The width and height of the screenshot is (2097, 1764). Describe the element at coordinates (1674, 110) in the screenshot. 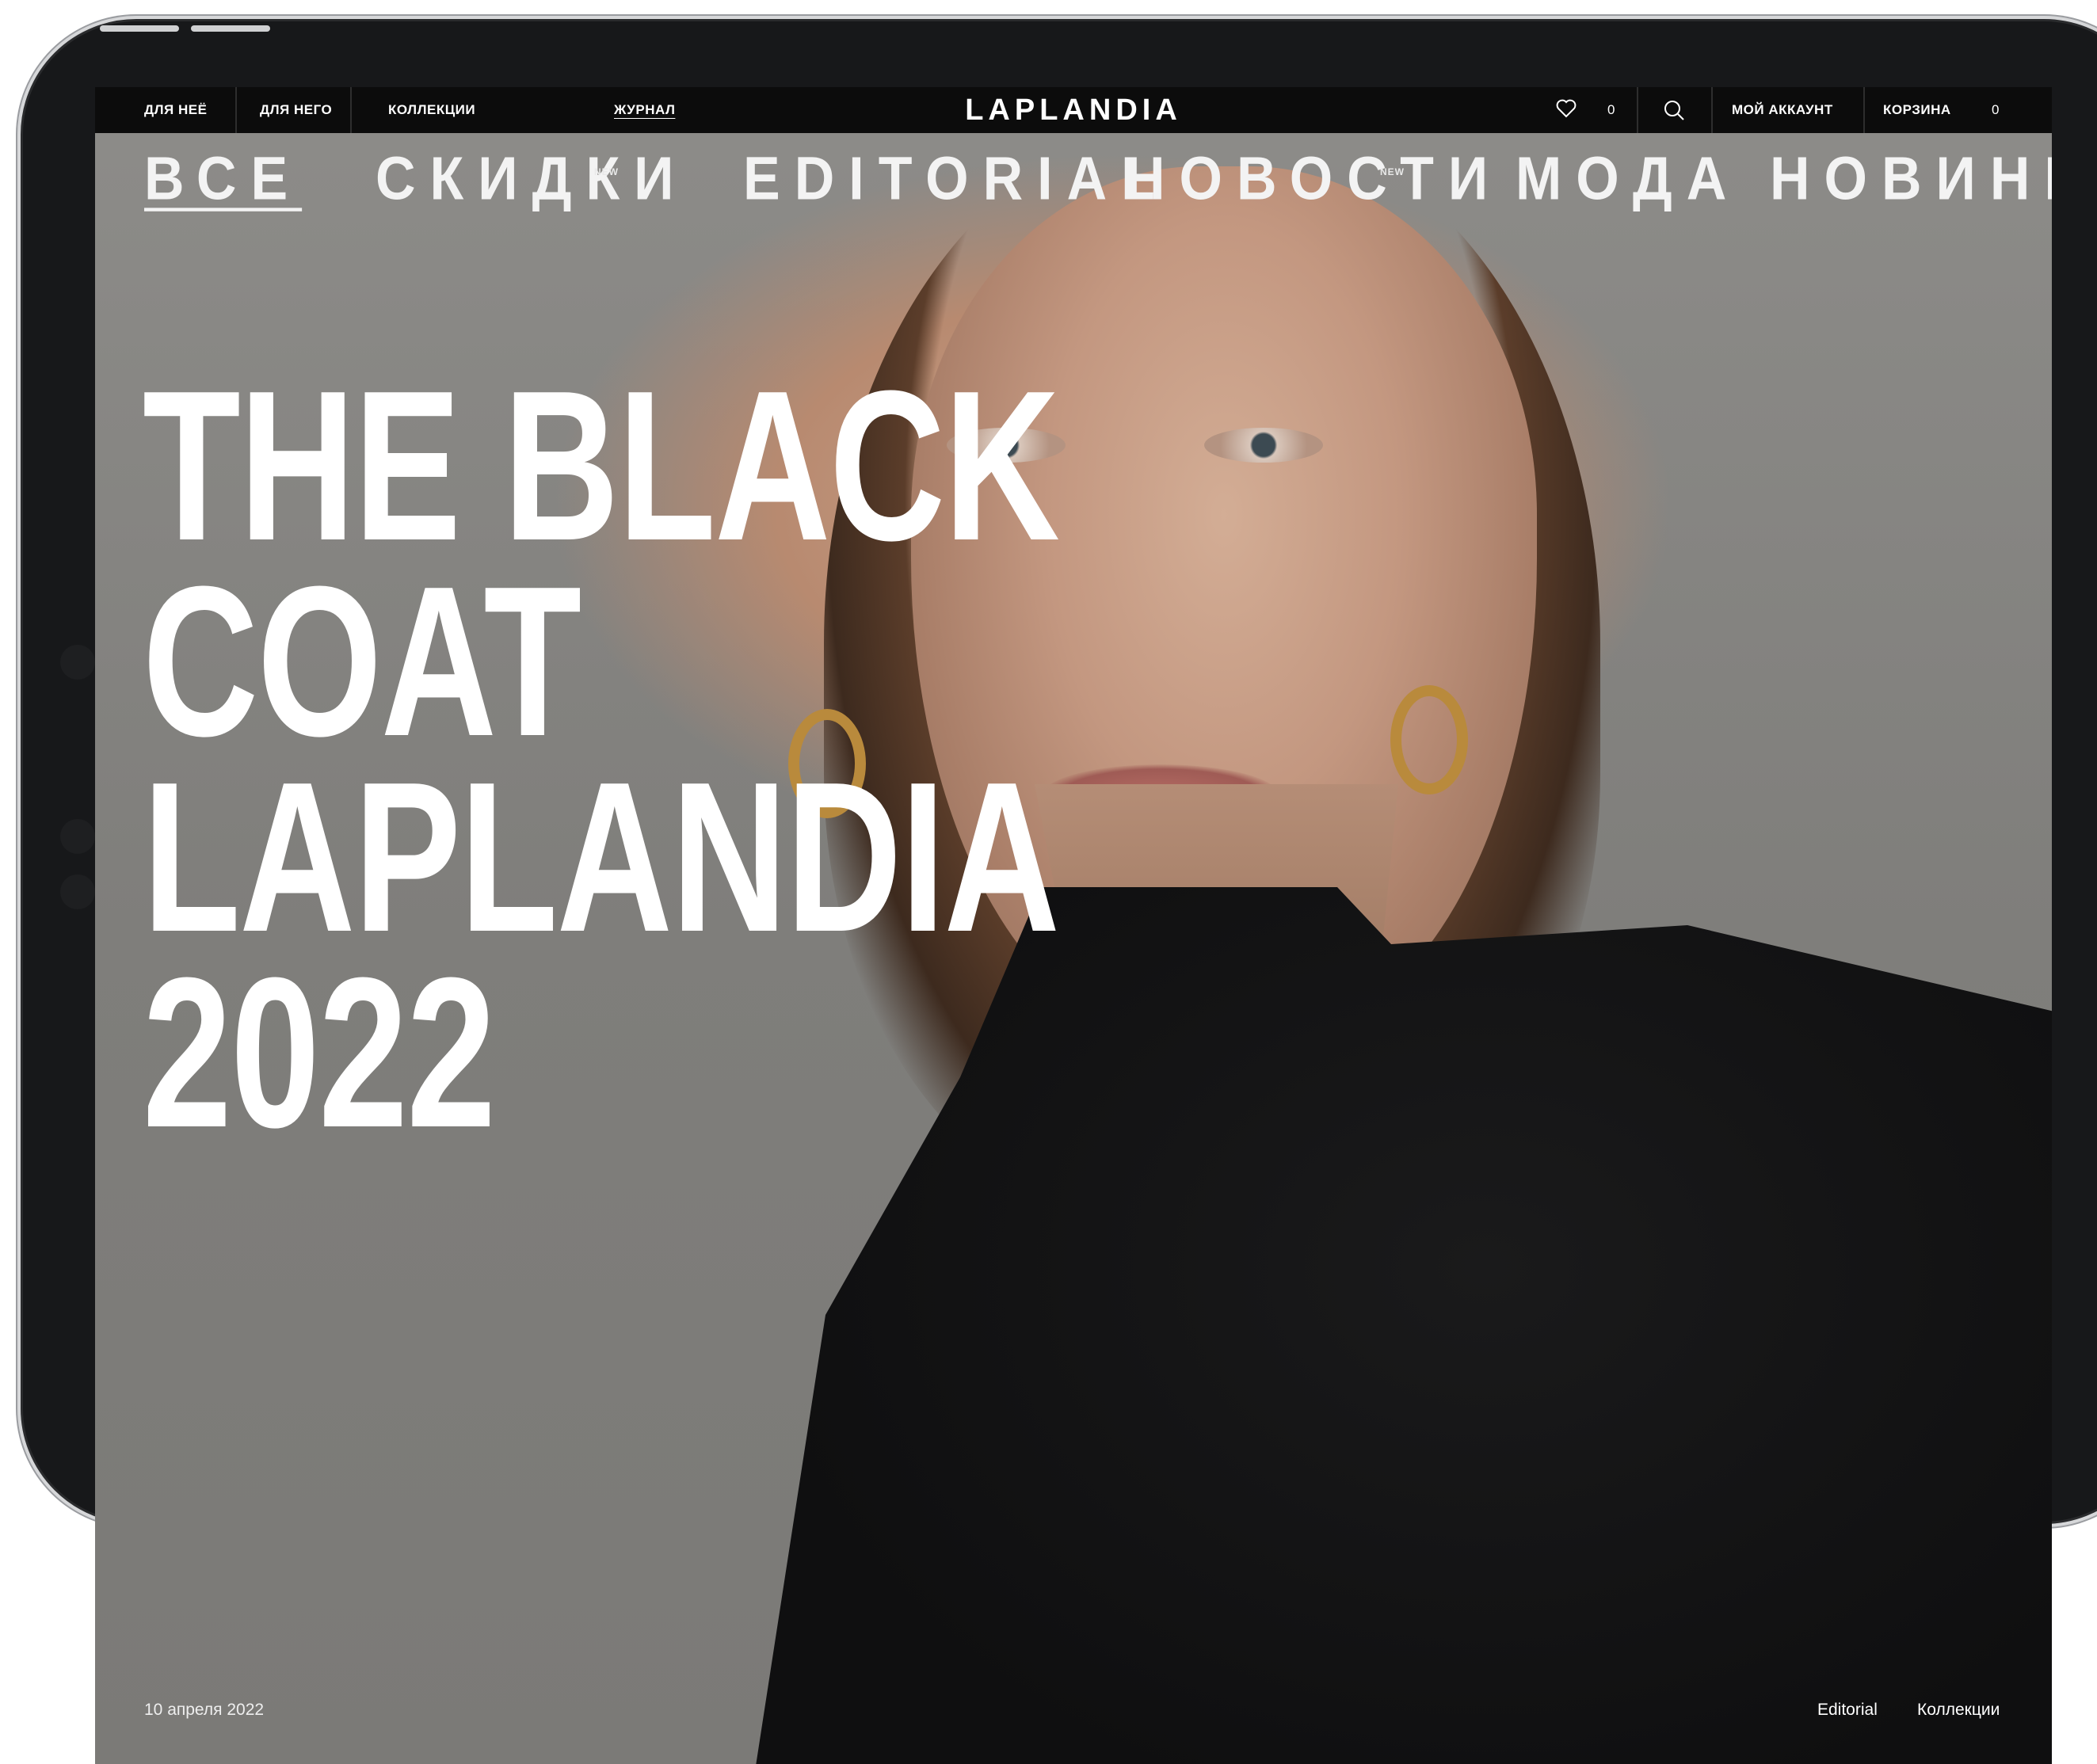

I see `search-icon` at that location.